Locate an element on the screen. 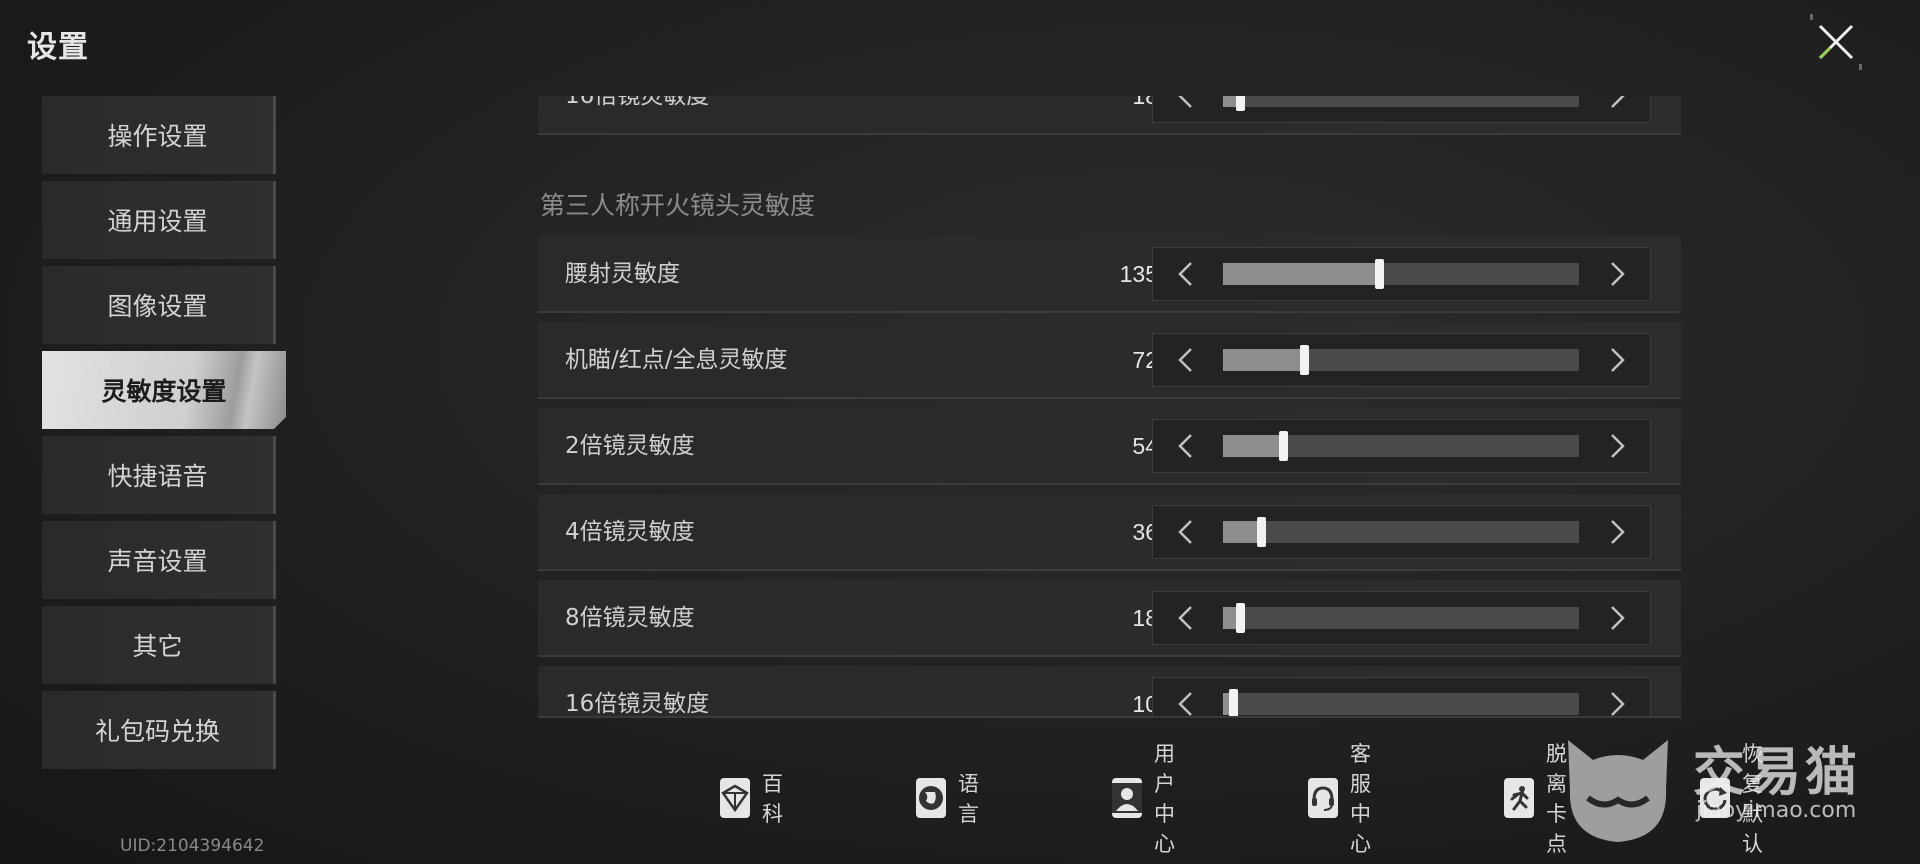 The image size is (1920, 864). setting-value: 72 is located at coordinates (1145, 360).